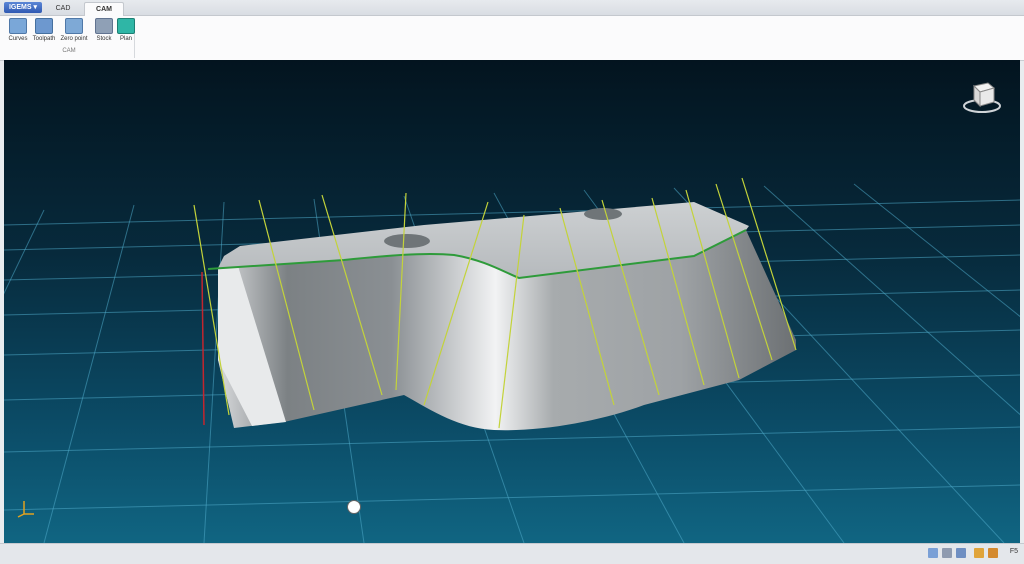 This screenshot has width=1024, height=564. What do you see at coordinates (603, 214) in the screenshot?
I see `hole-right` at bounding box center [603, 214].